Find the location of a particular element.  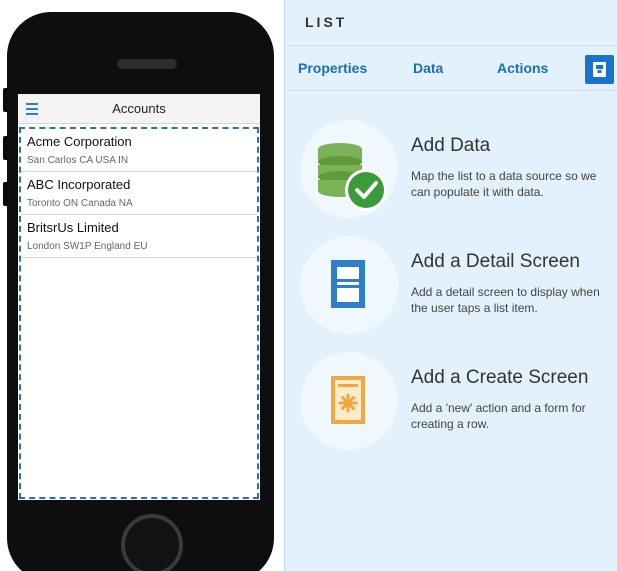

create-screen-icon is located at coordinates (348, 400).